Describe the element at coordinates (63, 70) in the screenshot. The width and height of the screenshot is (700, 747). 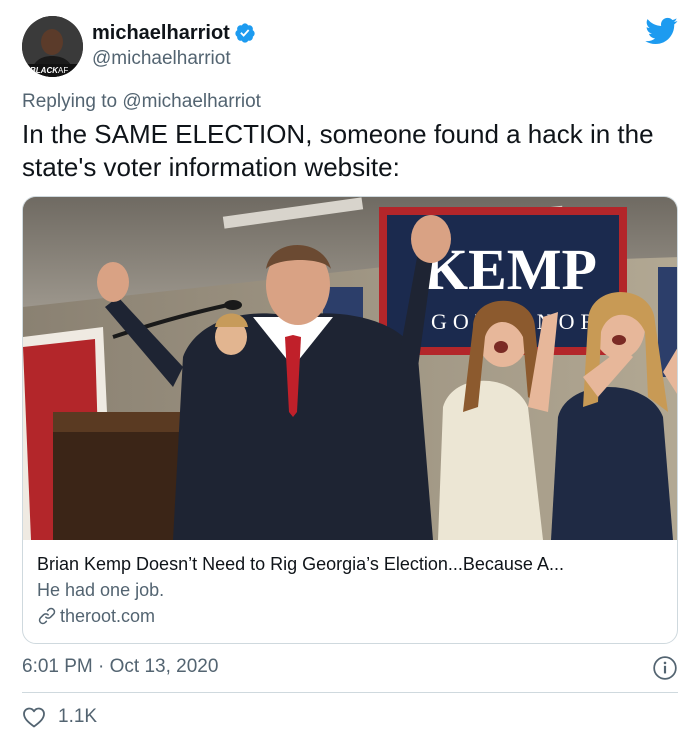
I see `avatar-caption-suffix: AF` at that location.